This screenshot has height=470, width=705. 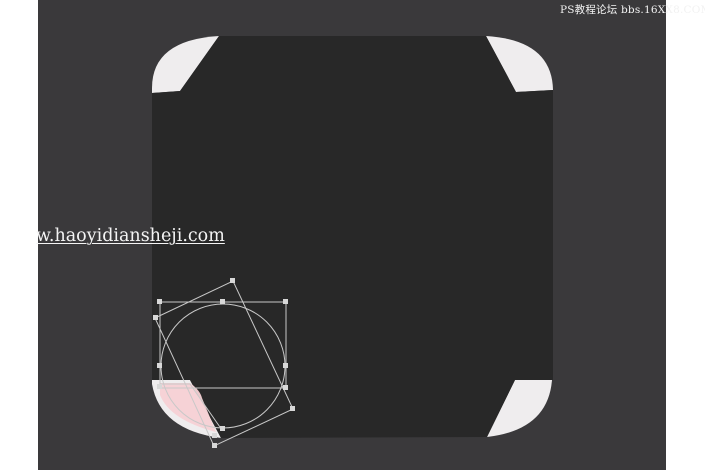 I want to click on source-watermark: PS教程论坛 bbs.16XX8.COM, so click(x=632, y=10).